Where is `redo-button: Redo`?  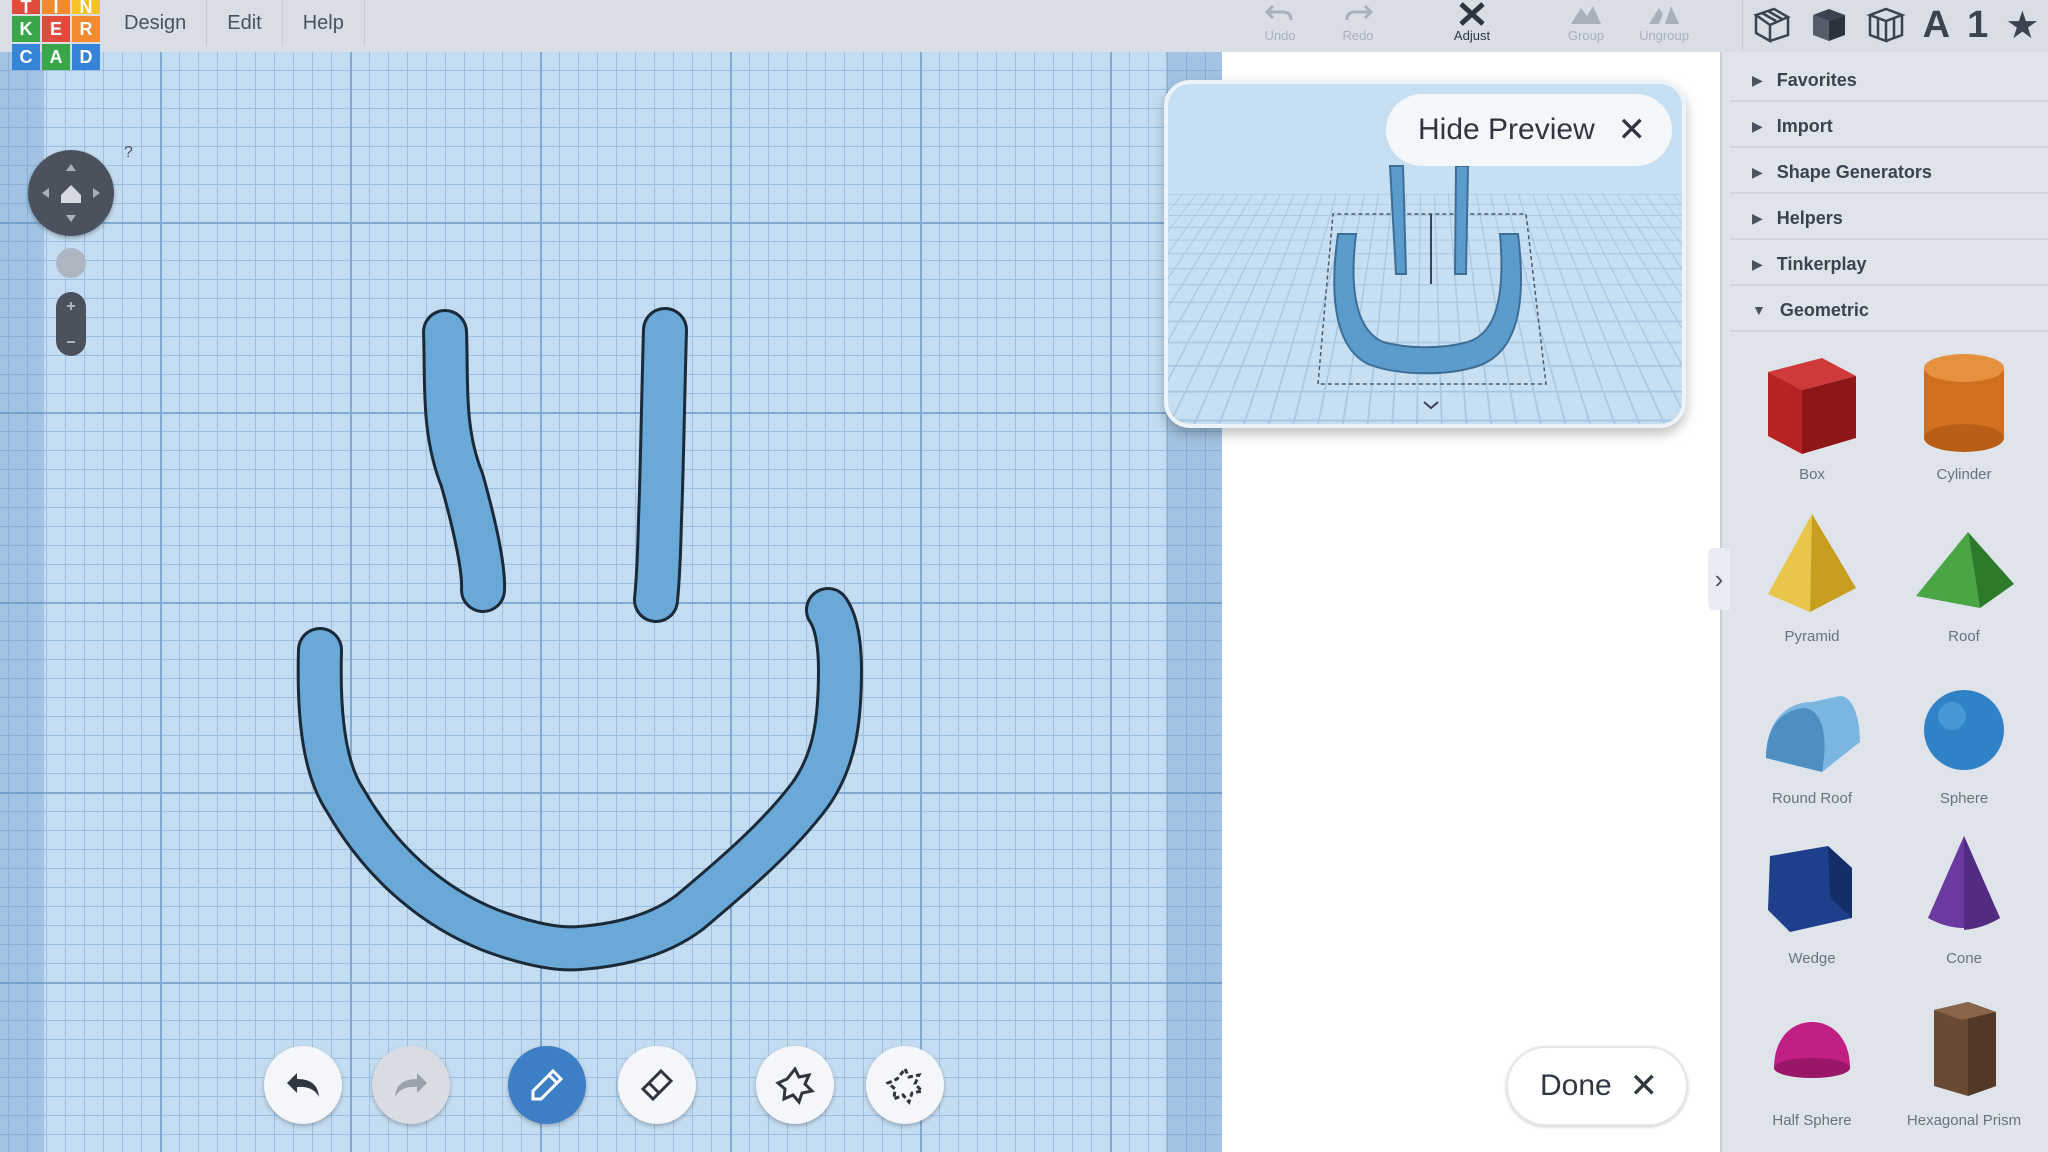 redo-button: Redo is located at coordinates (1358, 24).